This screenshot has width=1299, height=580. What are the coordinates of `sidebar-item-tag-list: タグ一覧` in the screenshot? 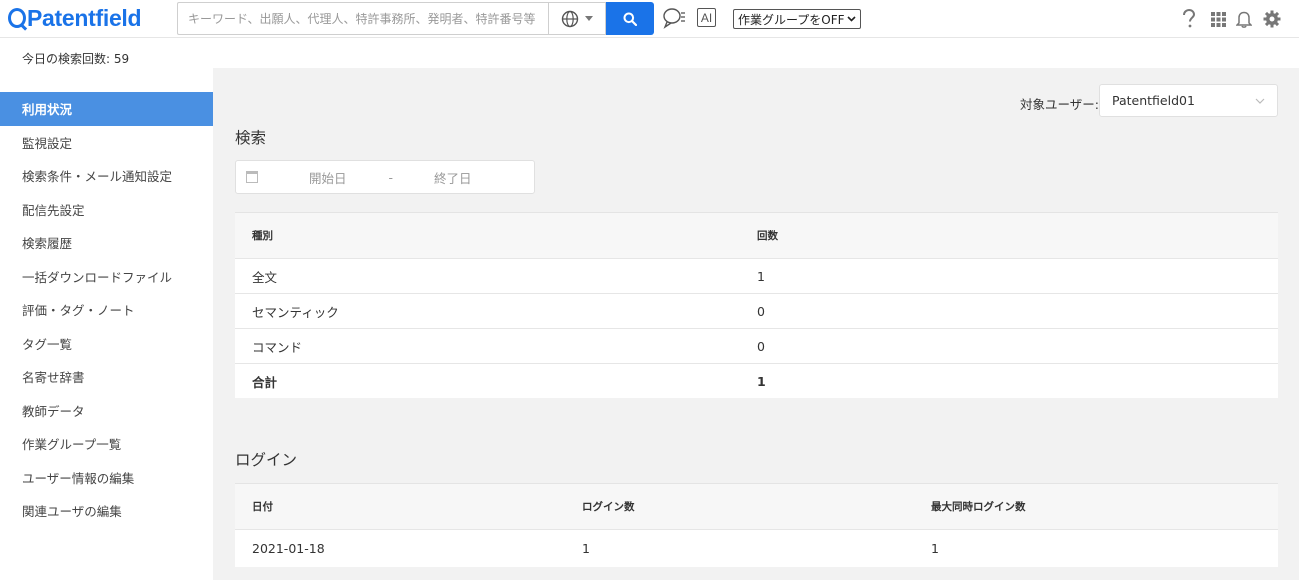 It's located at (106, 344).